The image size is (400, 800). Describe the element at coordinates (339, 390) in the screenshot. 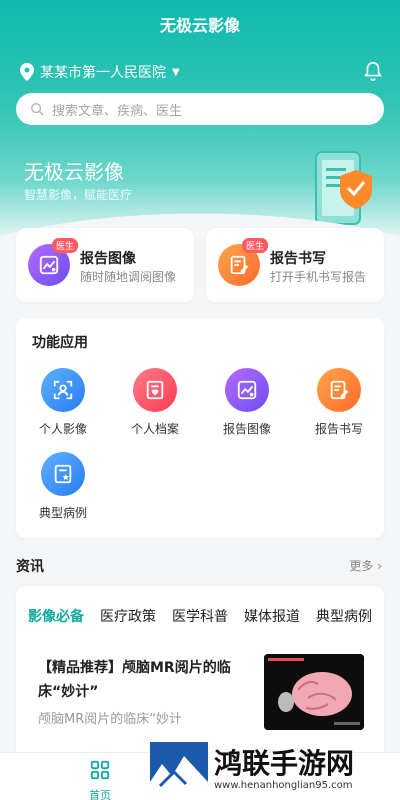

I see `edit-report-icon` at that location.